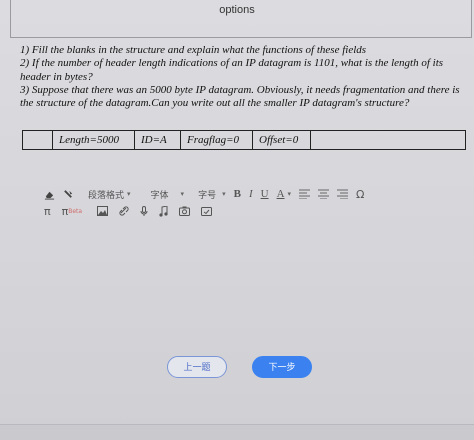 The image size is (474, 440). What do you see at coordinates (282, 367) in the screenshot?
I see `next-step-button: 下一步` at bounding box center [282, 367].